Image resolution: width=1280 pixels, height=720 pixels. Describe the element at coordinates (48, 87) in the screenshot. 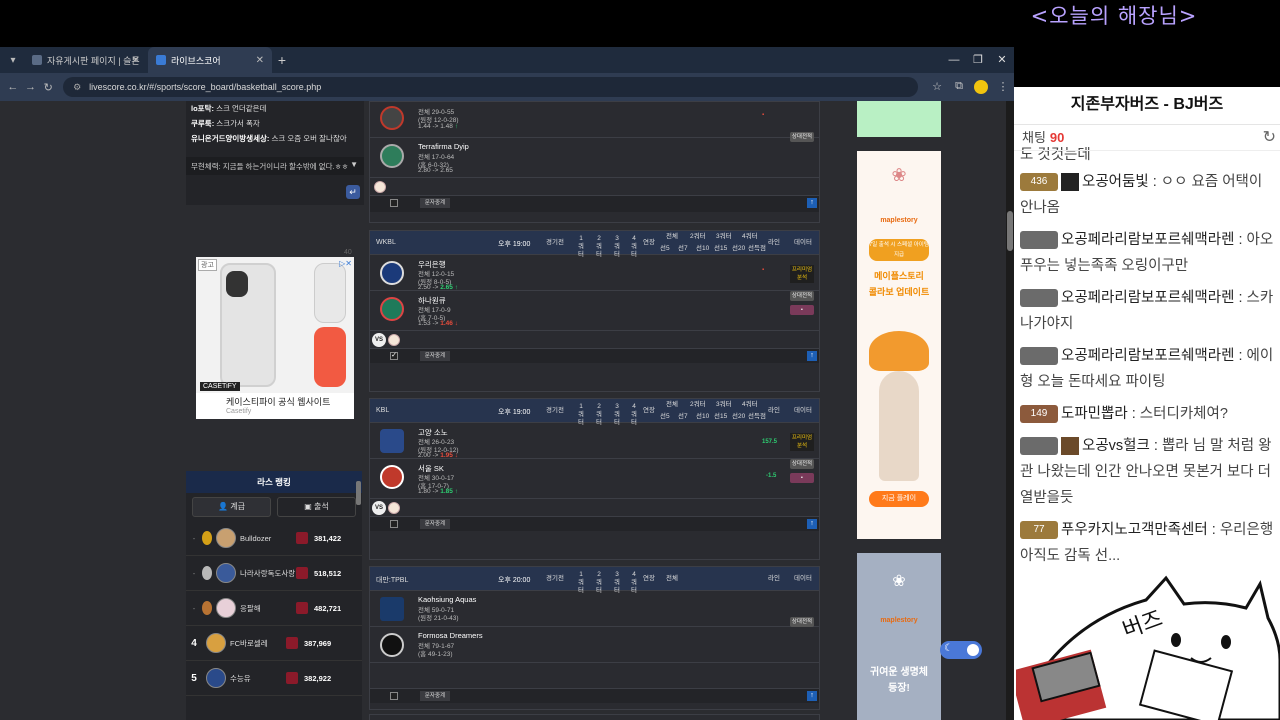

I see `reload-button: ↻` at that location.